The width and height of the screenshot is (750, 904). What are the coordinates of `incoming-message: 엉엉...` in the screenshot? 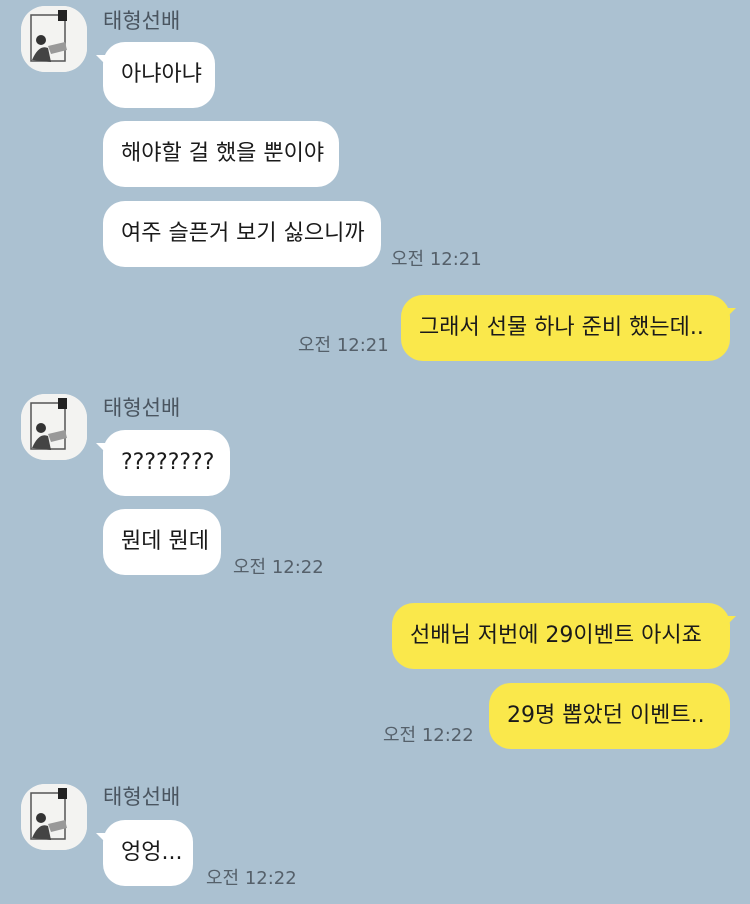 It's located at (148, 853).